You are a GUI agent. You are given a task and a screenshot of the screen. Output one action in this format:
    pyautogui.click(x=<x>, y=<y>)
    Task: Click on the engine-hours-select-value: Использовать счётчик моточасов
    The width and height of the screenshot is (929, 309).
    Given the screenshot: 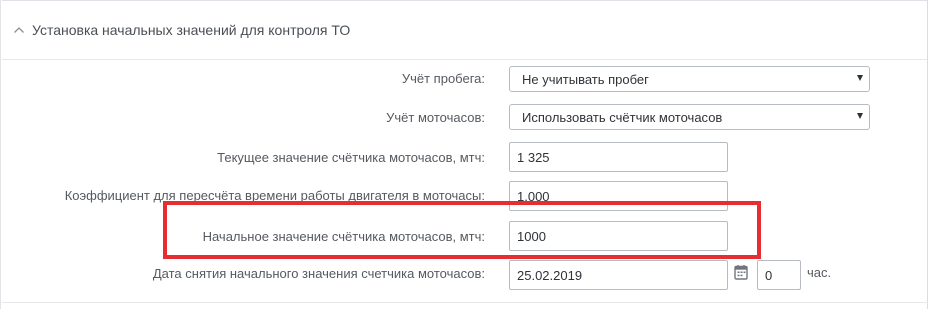 What is the action you would take?
    pyautogui.click(x=622, y=117)
    